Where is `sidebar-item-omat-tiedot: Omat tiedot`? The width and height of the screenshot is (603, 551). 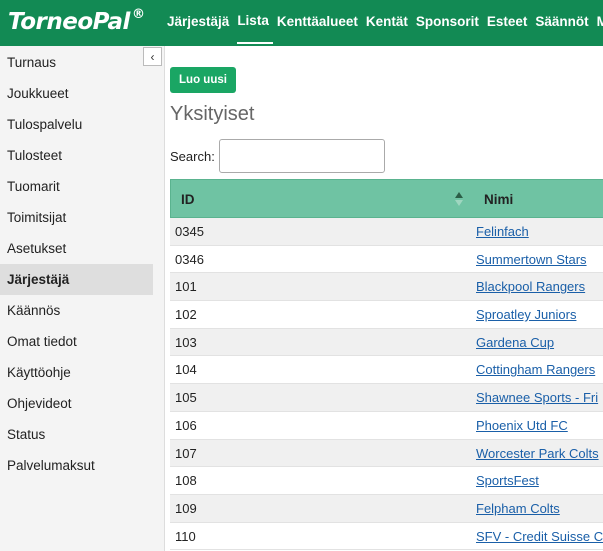 sidebar-item-omat-tiedot: Omat tiedot is located at coordinates (76, 341).